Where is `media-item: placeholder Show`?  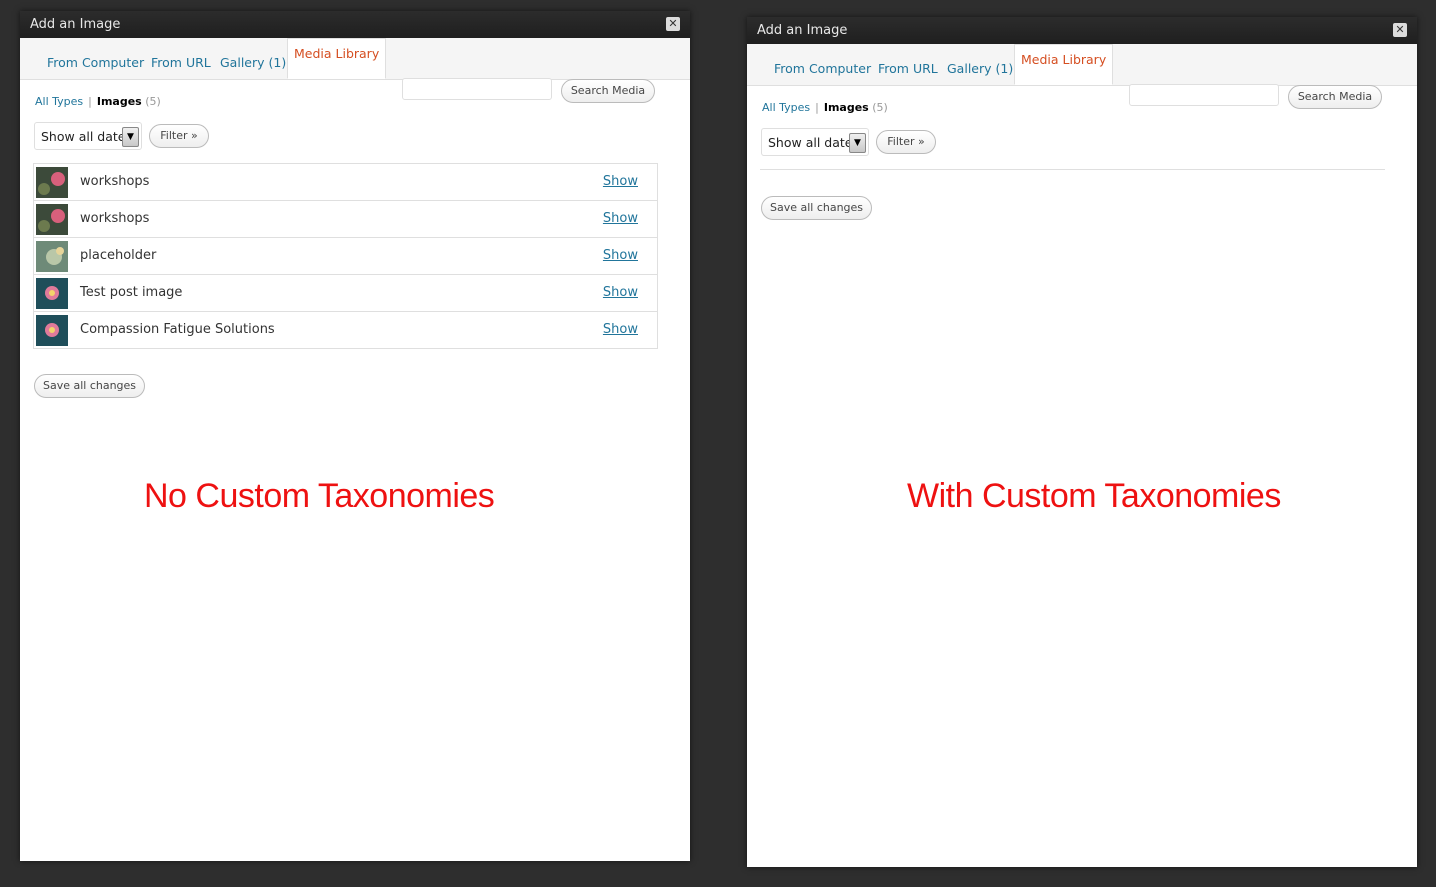 media-item: placeholder Show is located at coordinates (345, 256).